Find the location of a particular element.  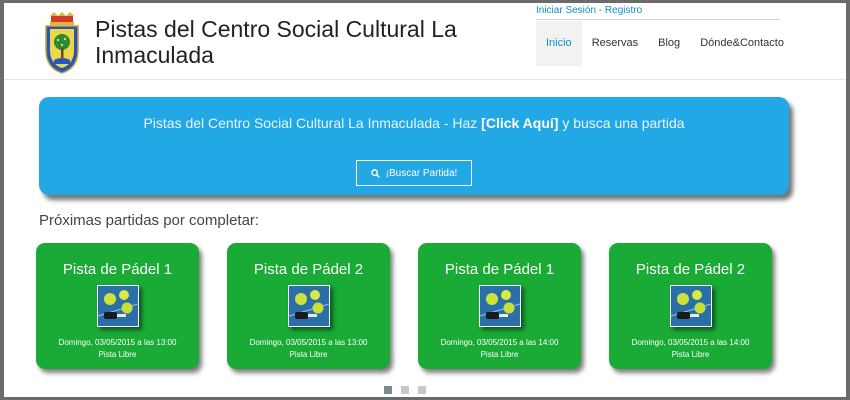

section-title: Próximas partidas por completar: is located at coordinates (149, 220).